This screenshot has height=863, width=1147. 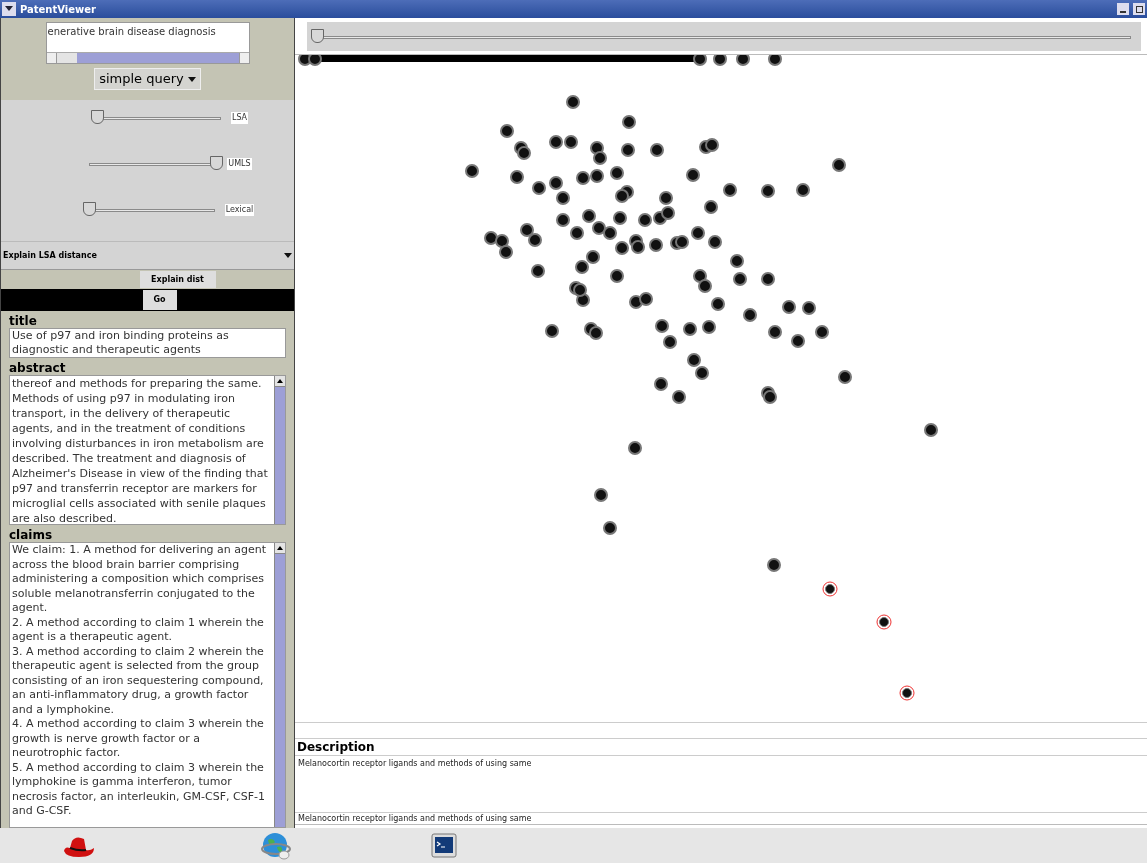 I want to click on maximize-icon, so click(x=1139, y=9).